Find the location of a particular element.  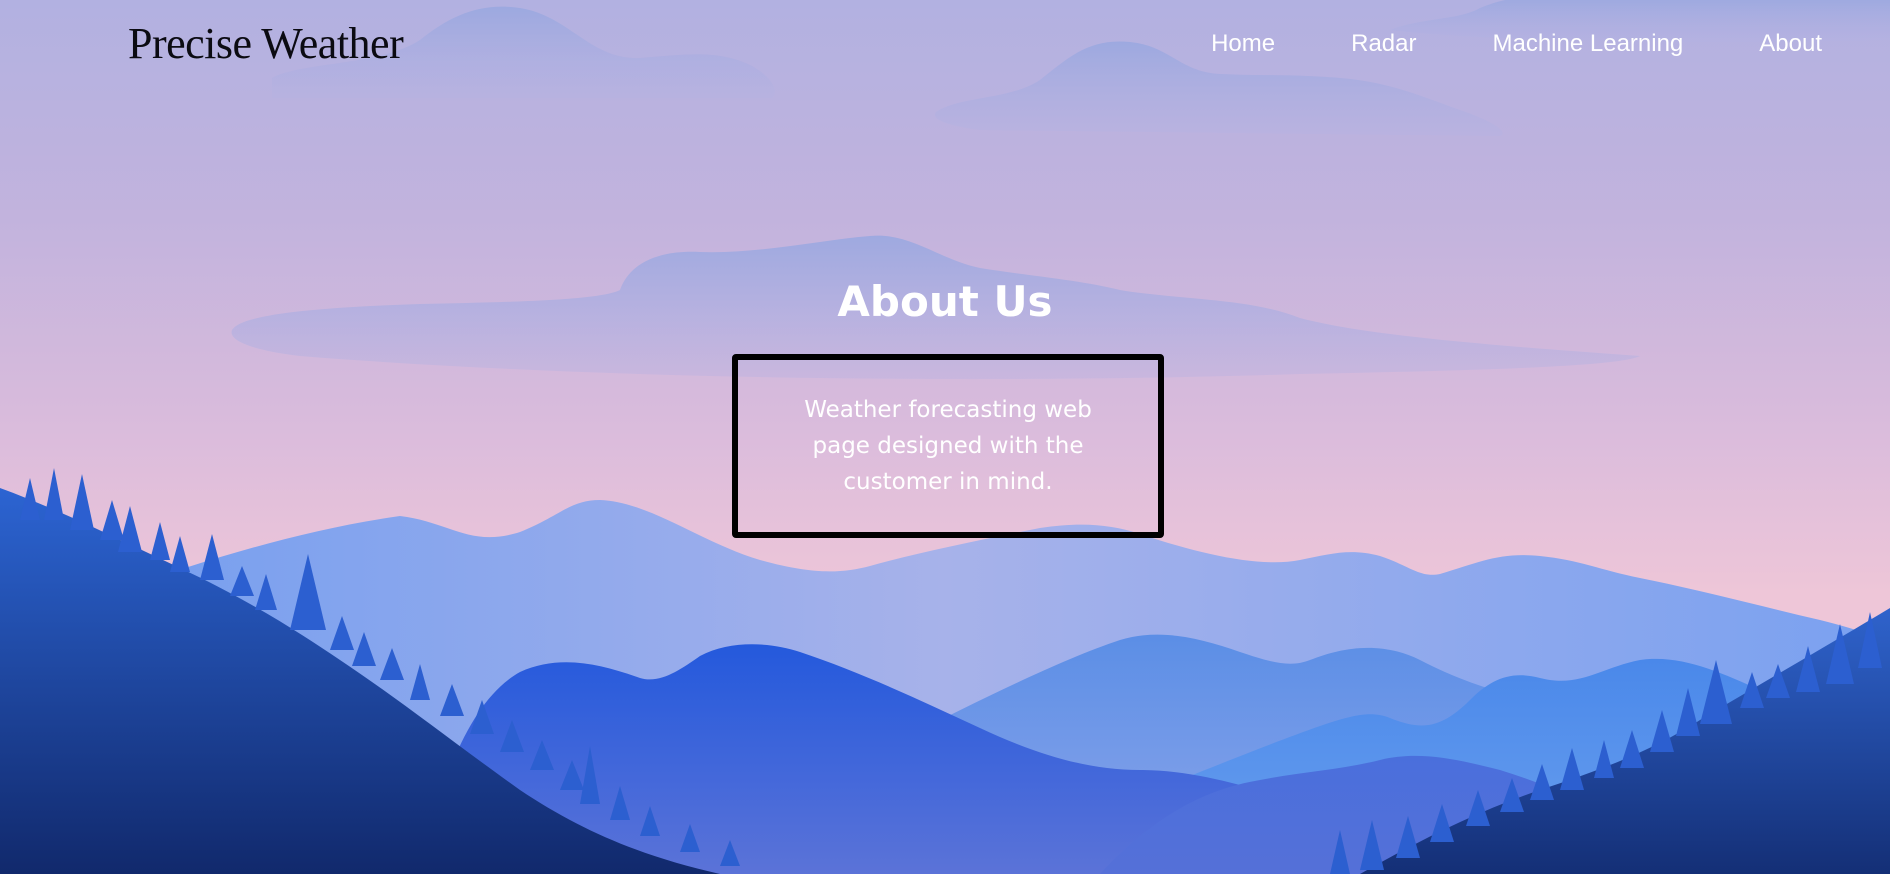

nav-radar-link: Radar is located at coordinates (1383, 44).